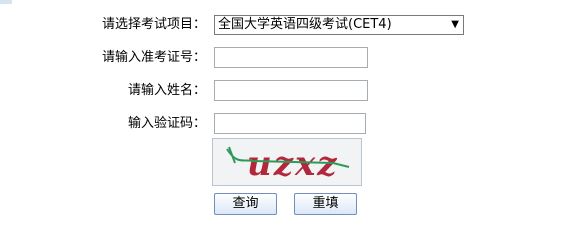 The image size is (564, 240). What do you see at coordinates (325, 204) in the screenshot?
I see `reset-button: 重填` at bounding box center [325, 204].